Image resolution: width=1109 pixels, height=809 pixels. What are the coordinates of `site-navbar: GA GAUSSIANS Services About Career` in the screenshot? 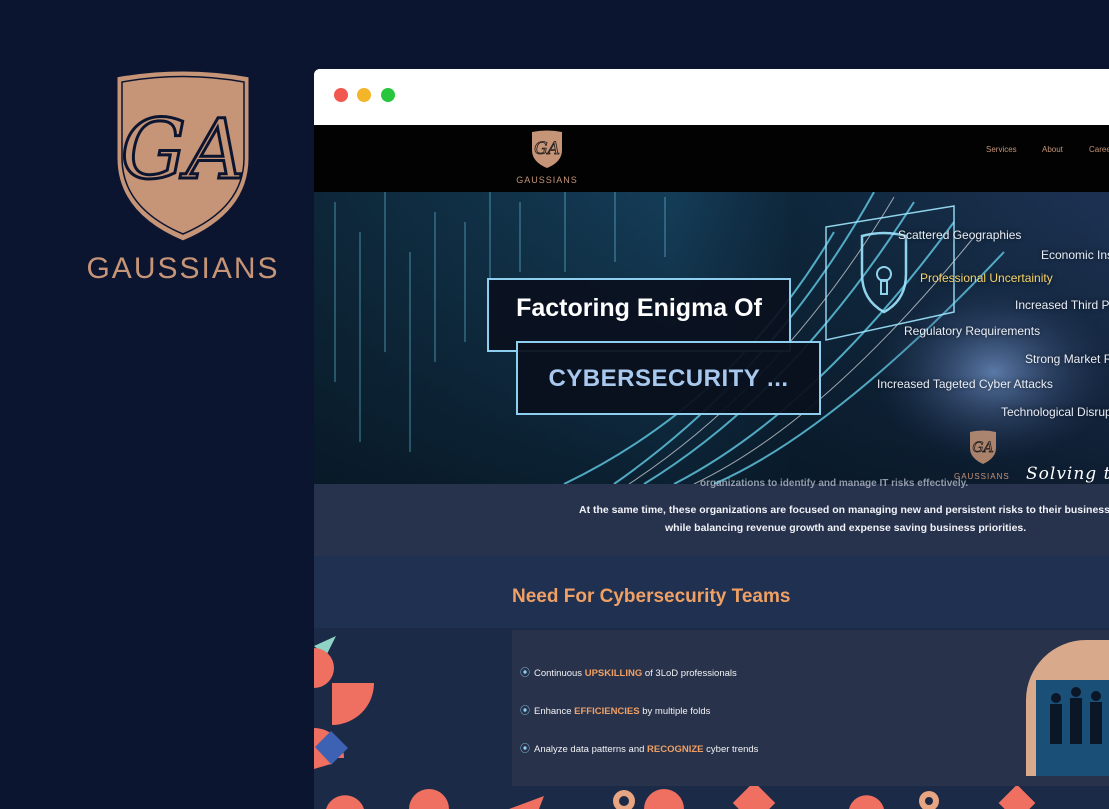 It's located at (711, 158).